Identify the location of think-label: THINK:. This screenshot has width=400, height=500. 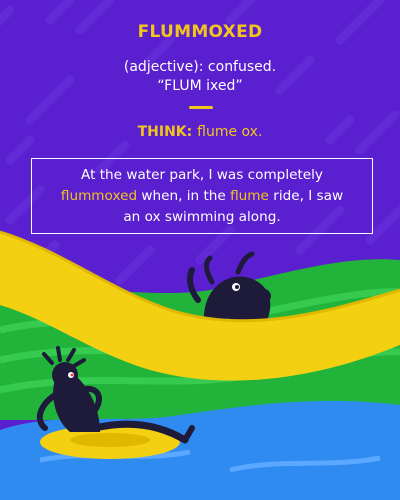
(165, 132).